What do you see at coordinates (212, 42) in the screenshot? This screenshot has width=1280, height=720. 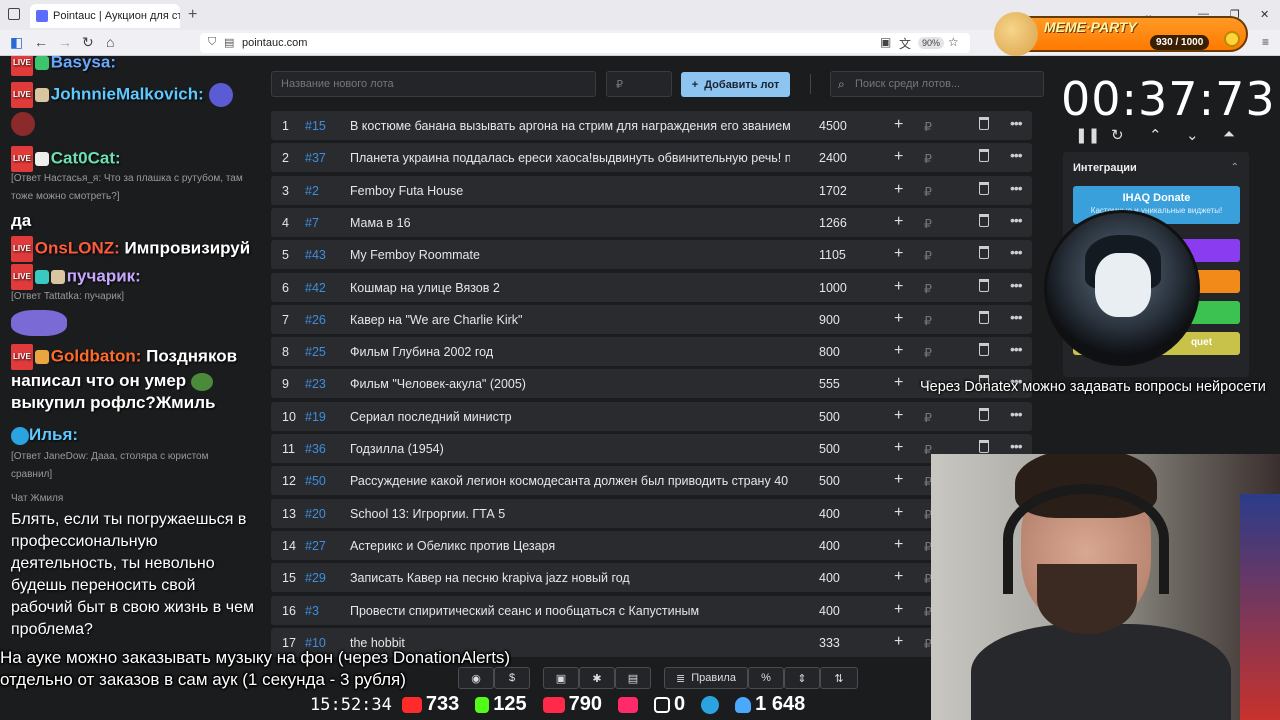 I see `shield-icon: ⛉` at bounding box center [212, 42].